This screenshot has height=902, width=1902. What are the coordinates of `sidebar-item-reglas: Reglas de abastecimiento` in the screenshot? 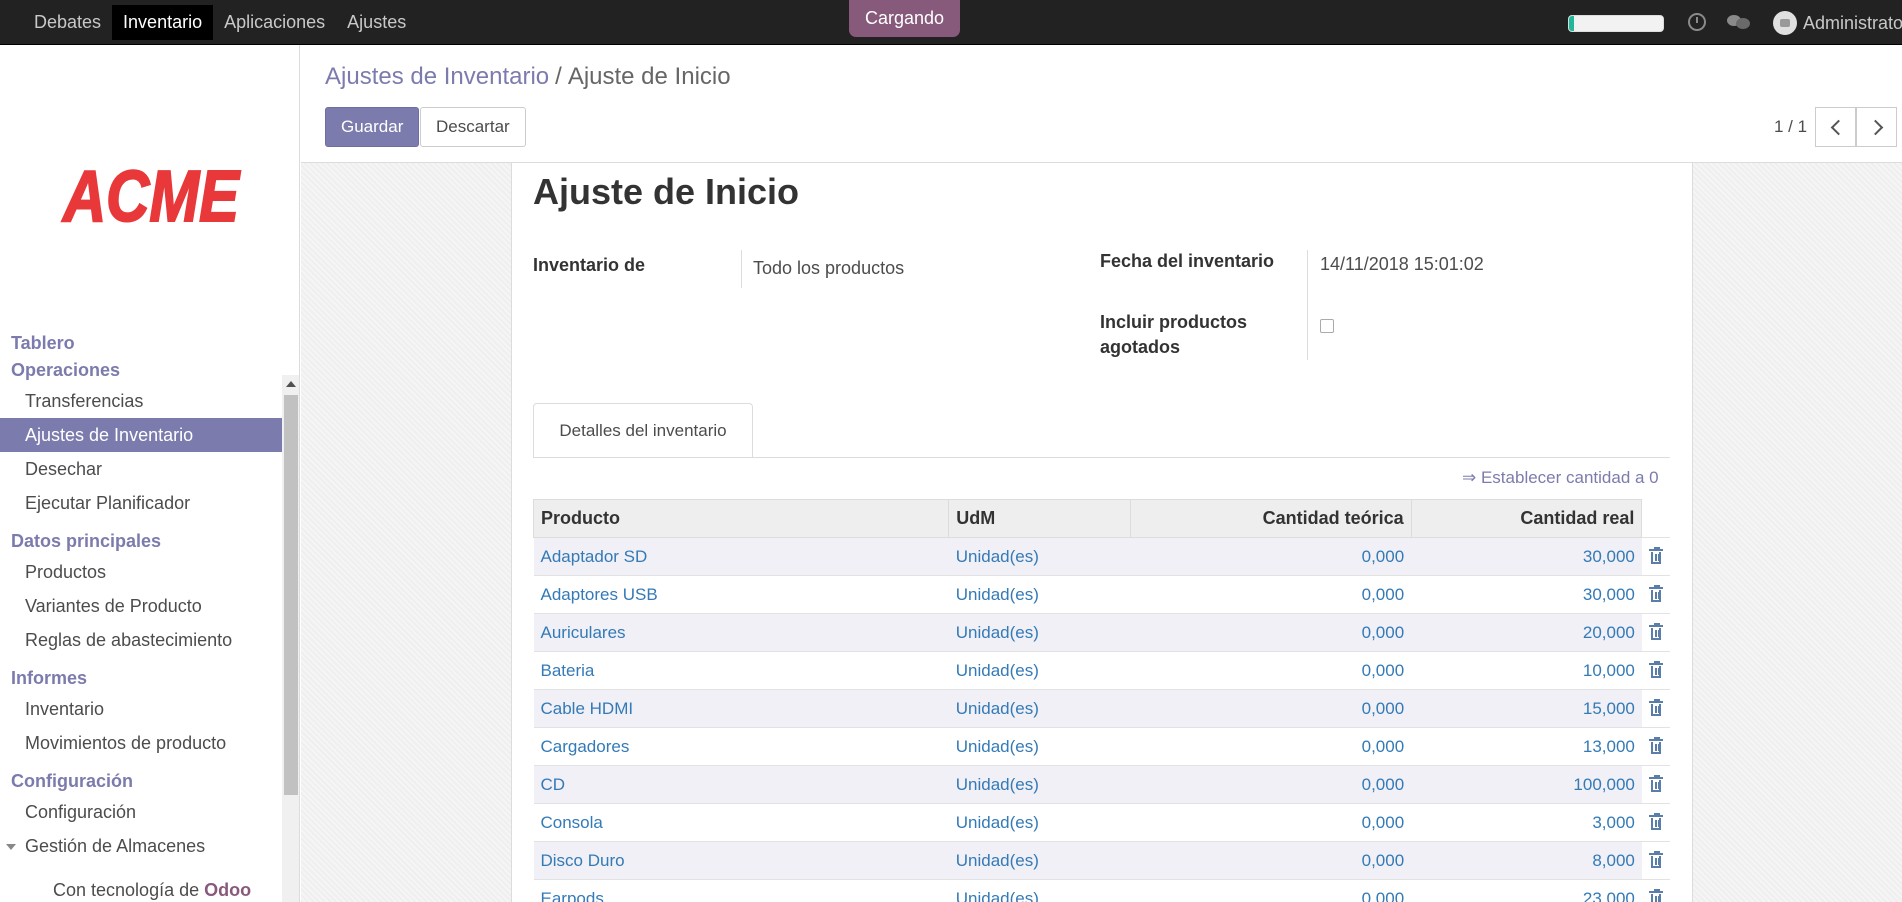 It's located at (141, 640).